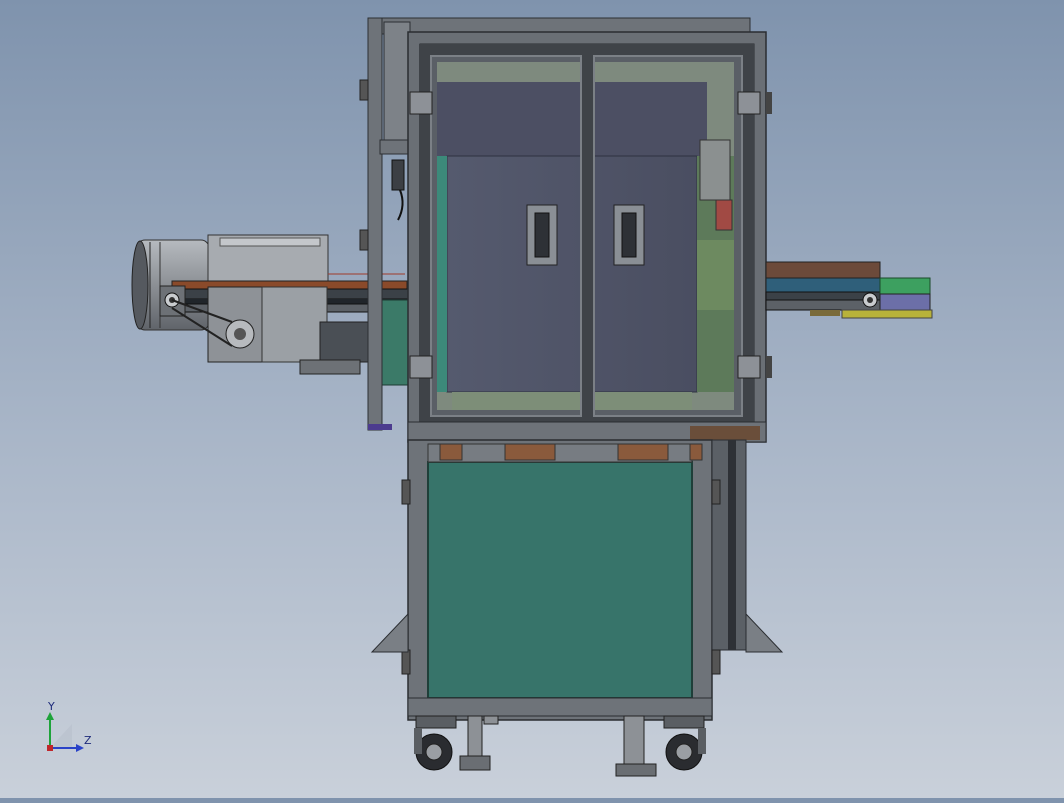 This screenshot has width=1064, height=803. I want to click on leveling-foot-right, so click(636, 746).